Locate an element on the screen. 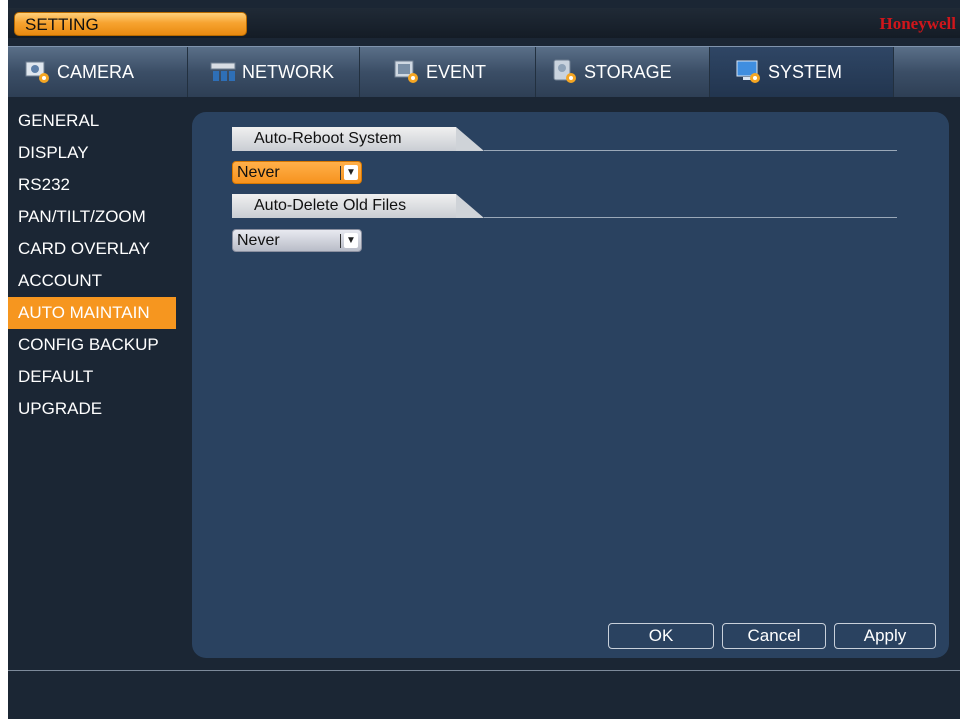 The image size is (960, 719). window-title: SETTING is located at coordinates (130, 24).